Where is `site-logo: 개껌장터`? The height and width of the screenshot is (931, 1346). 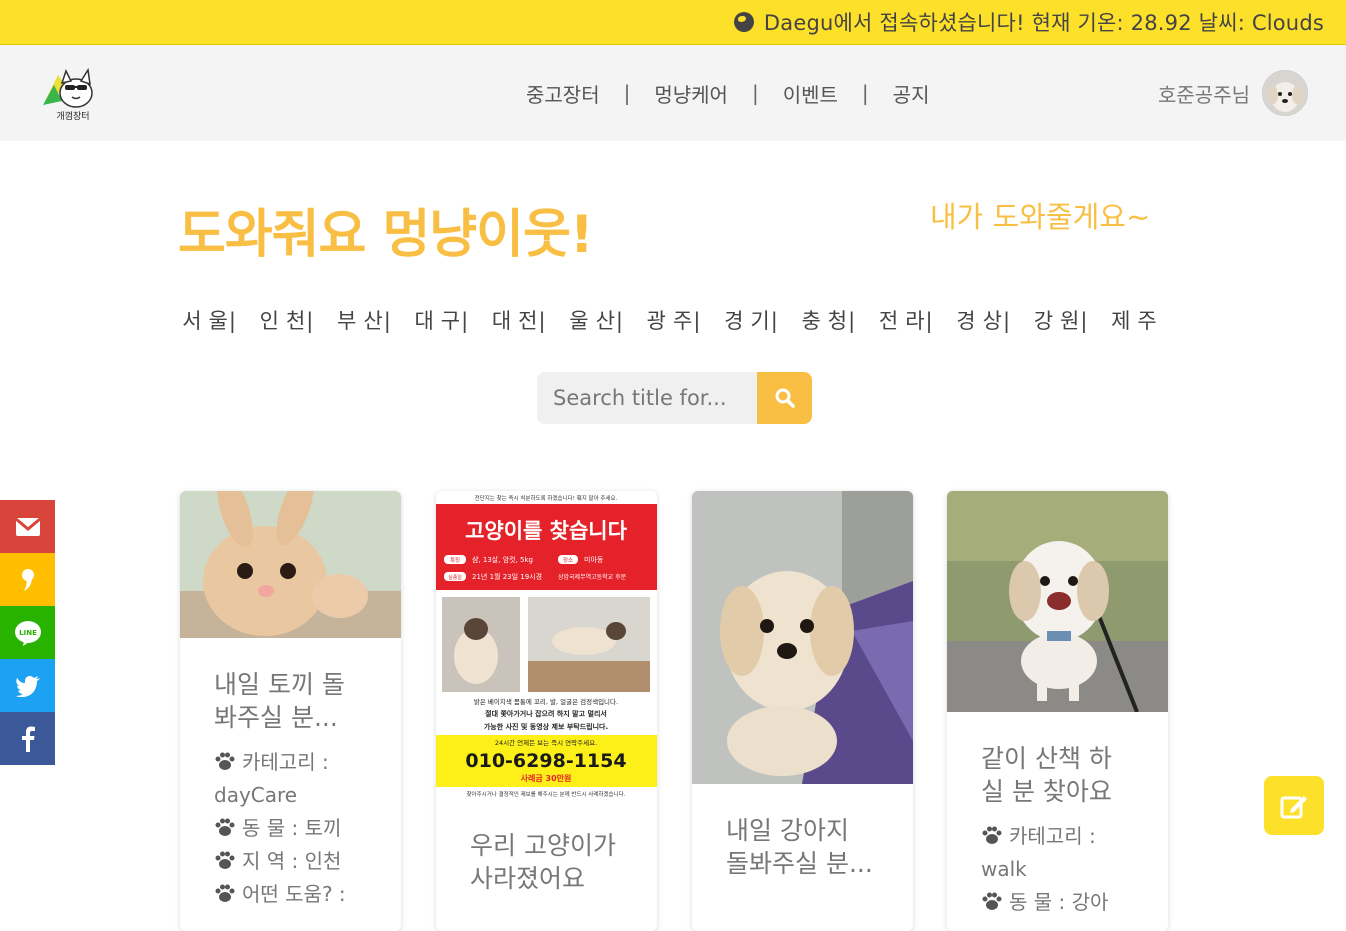
site-logo: 개껌장터 is located at coordinates (73, 90).